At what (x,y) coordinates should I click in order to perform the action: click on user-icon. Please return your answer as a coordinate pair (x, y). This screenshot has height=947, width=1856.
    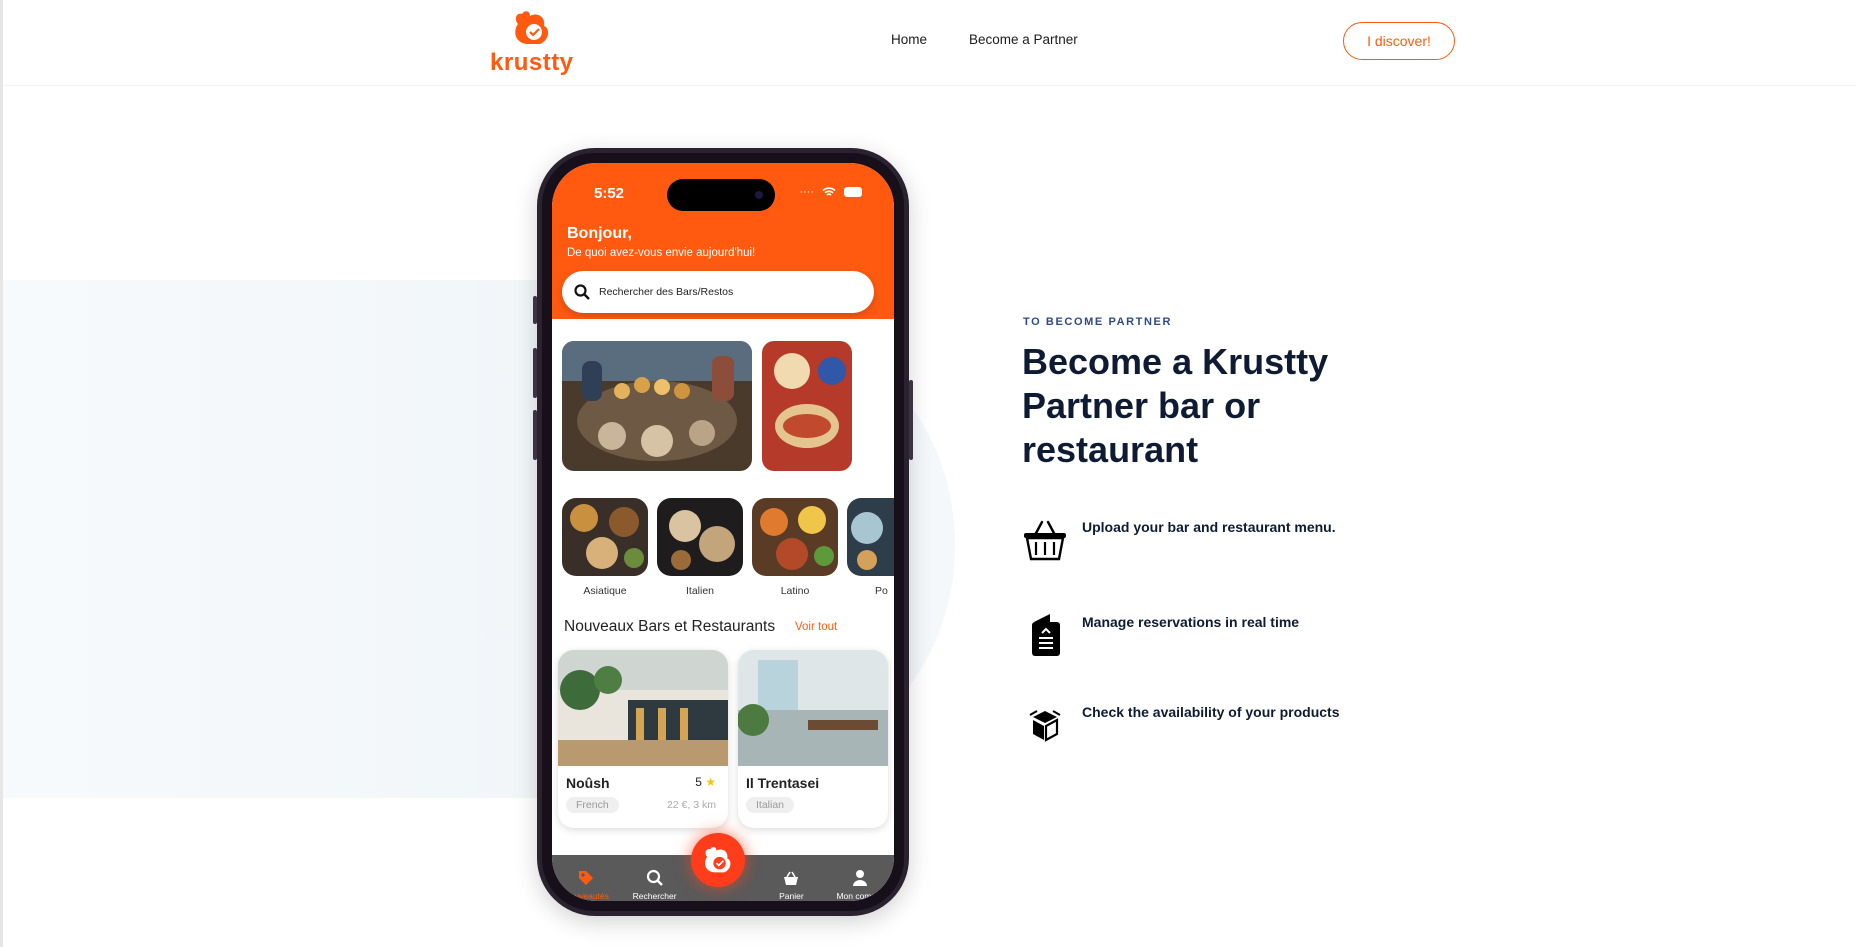
    Looking at the image, I should click on (859, 878).